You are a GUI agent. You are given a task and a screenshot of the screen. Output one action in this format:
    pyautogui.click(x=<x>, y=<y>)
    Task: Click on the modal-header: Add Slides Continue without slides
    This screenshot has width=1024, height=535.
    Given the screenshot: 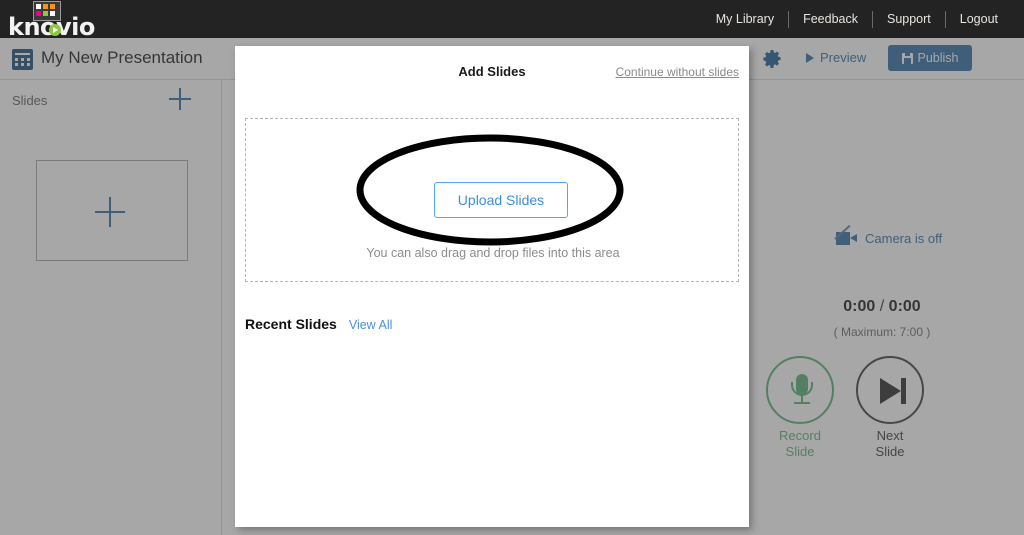 What is the action you would take?
    pyautogui.click(x=492, y=70)
    